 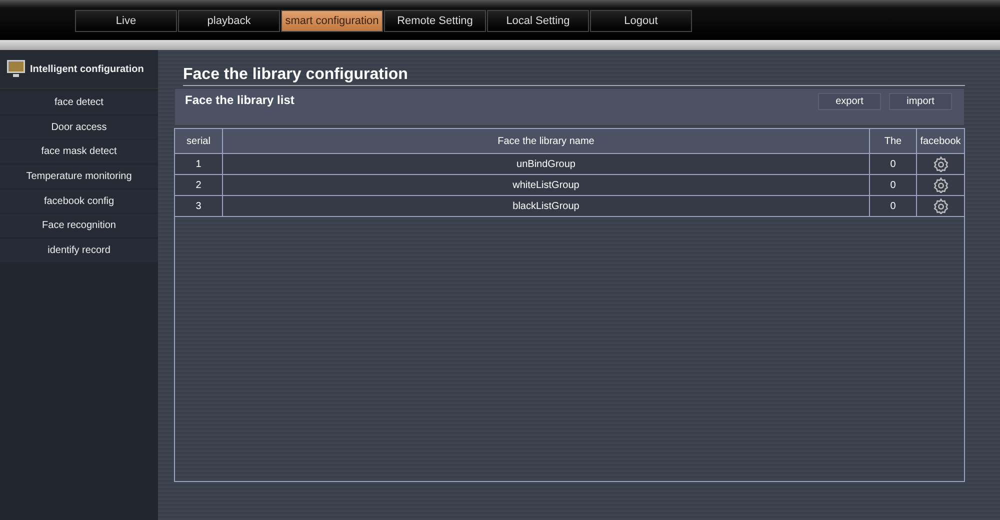 What do you see at coordinates (546, 206) in the screenshot?
I see `table-cell: blackListGroup` at bounding box center [546, 206].